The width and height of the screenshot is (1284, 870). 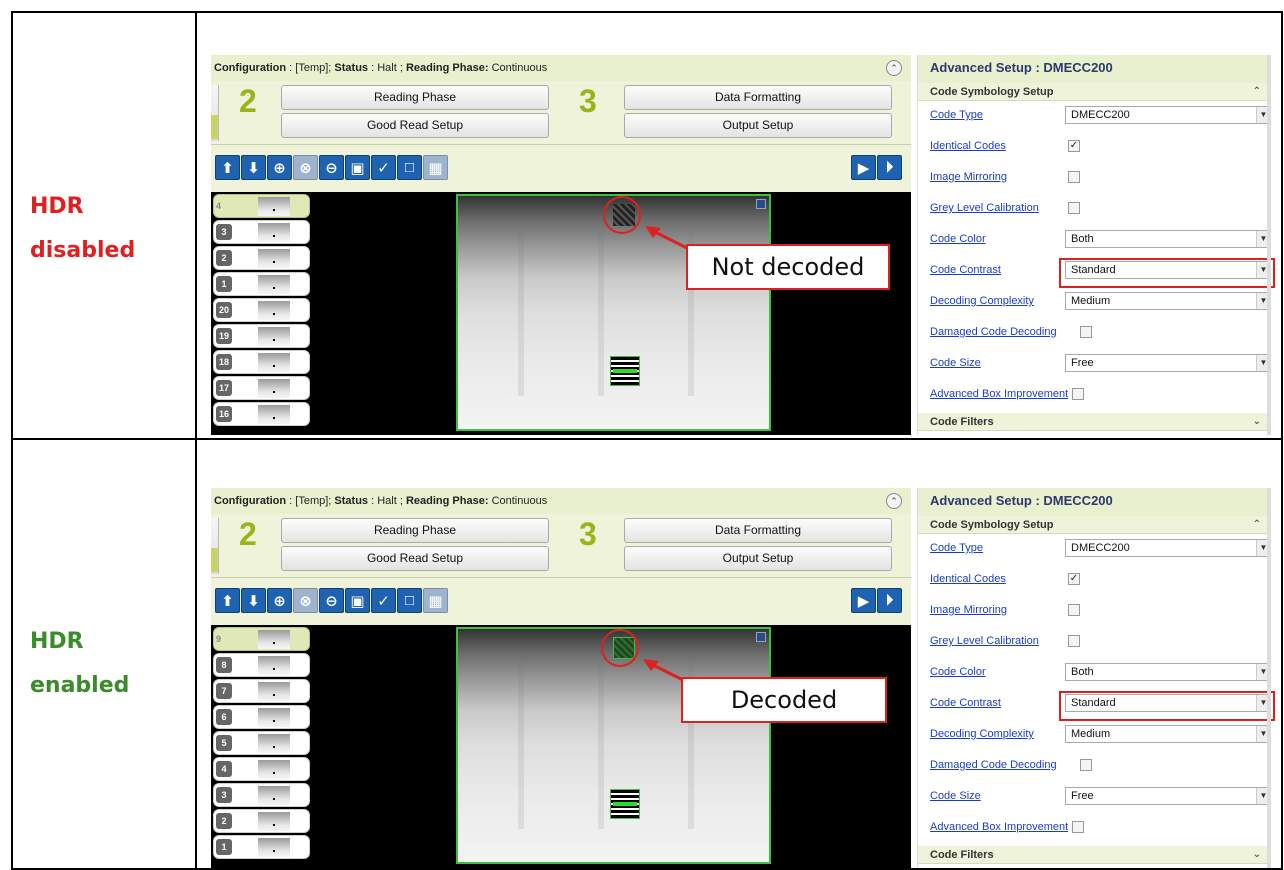 I want to click on history-item: 9, so click(x=261, y=639).